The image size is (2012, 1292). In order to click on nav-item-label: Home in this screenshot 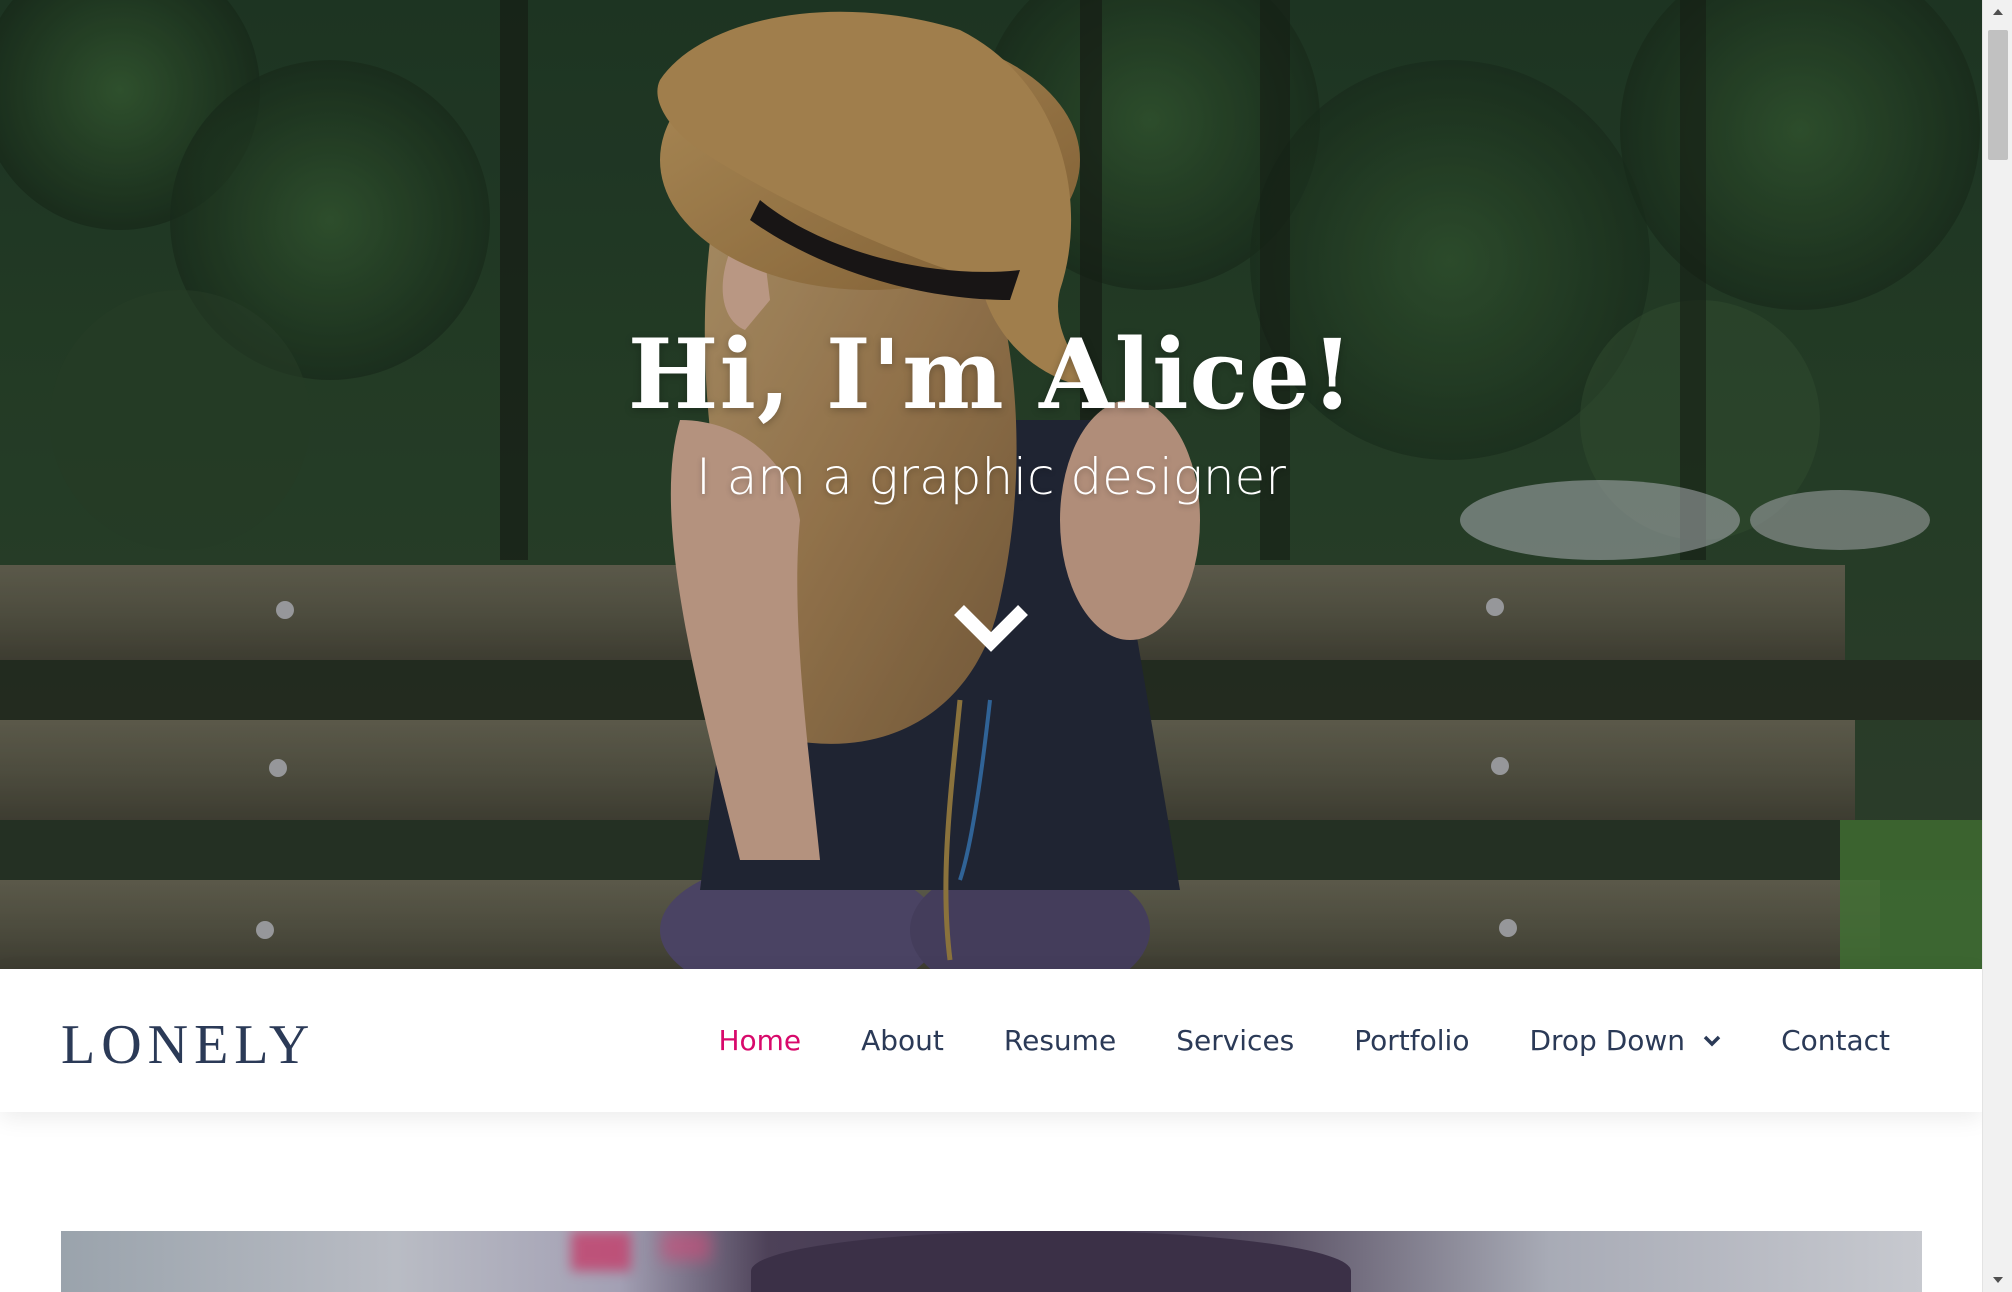, I will do `click(760, 1040)`.